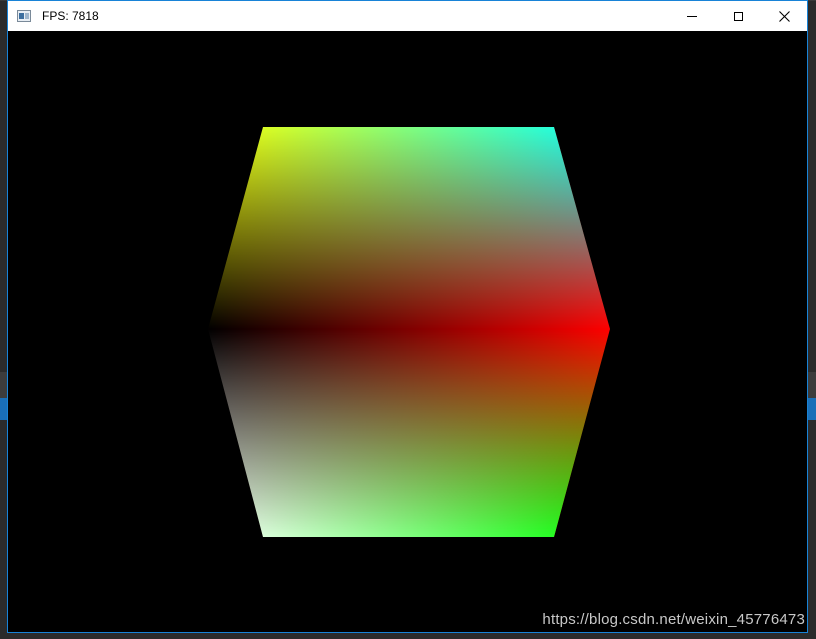 The image size is (816, 639). I want to click on desktop-right-accent, so click(812, 409).